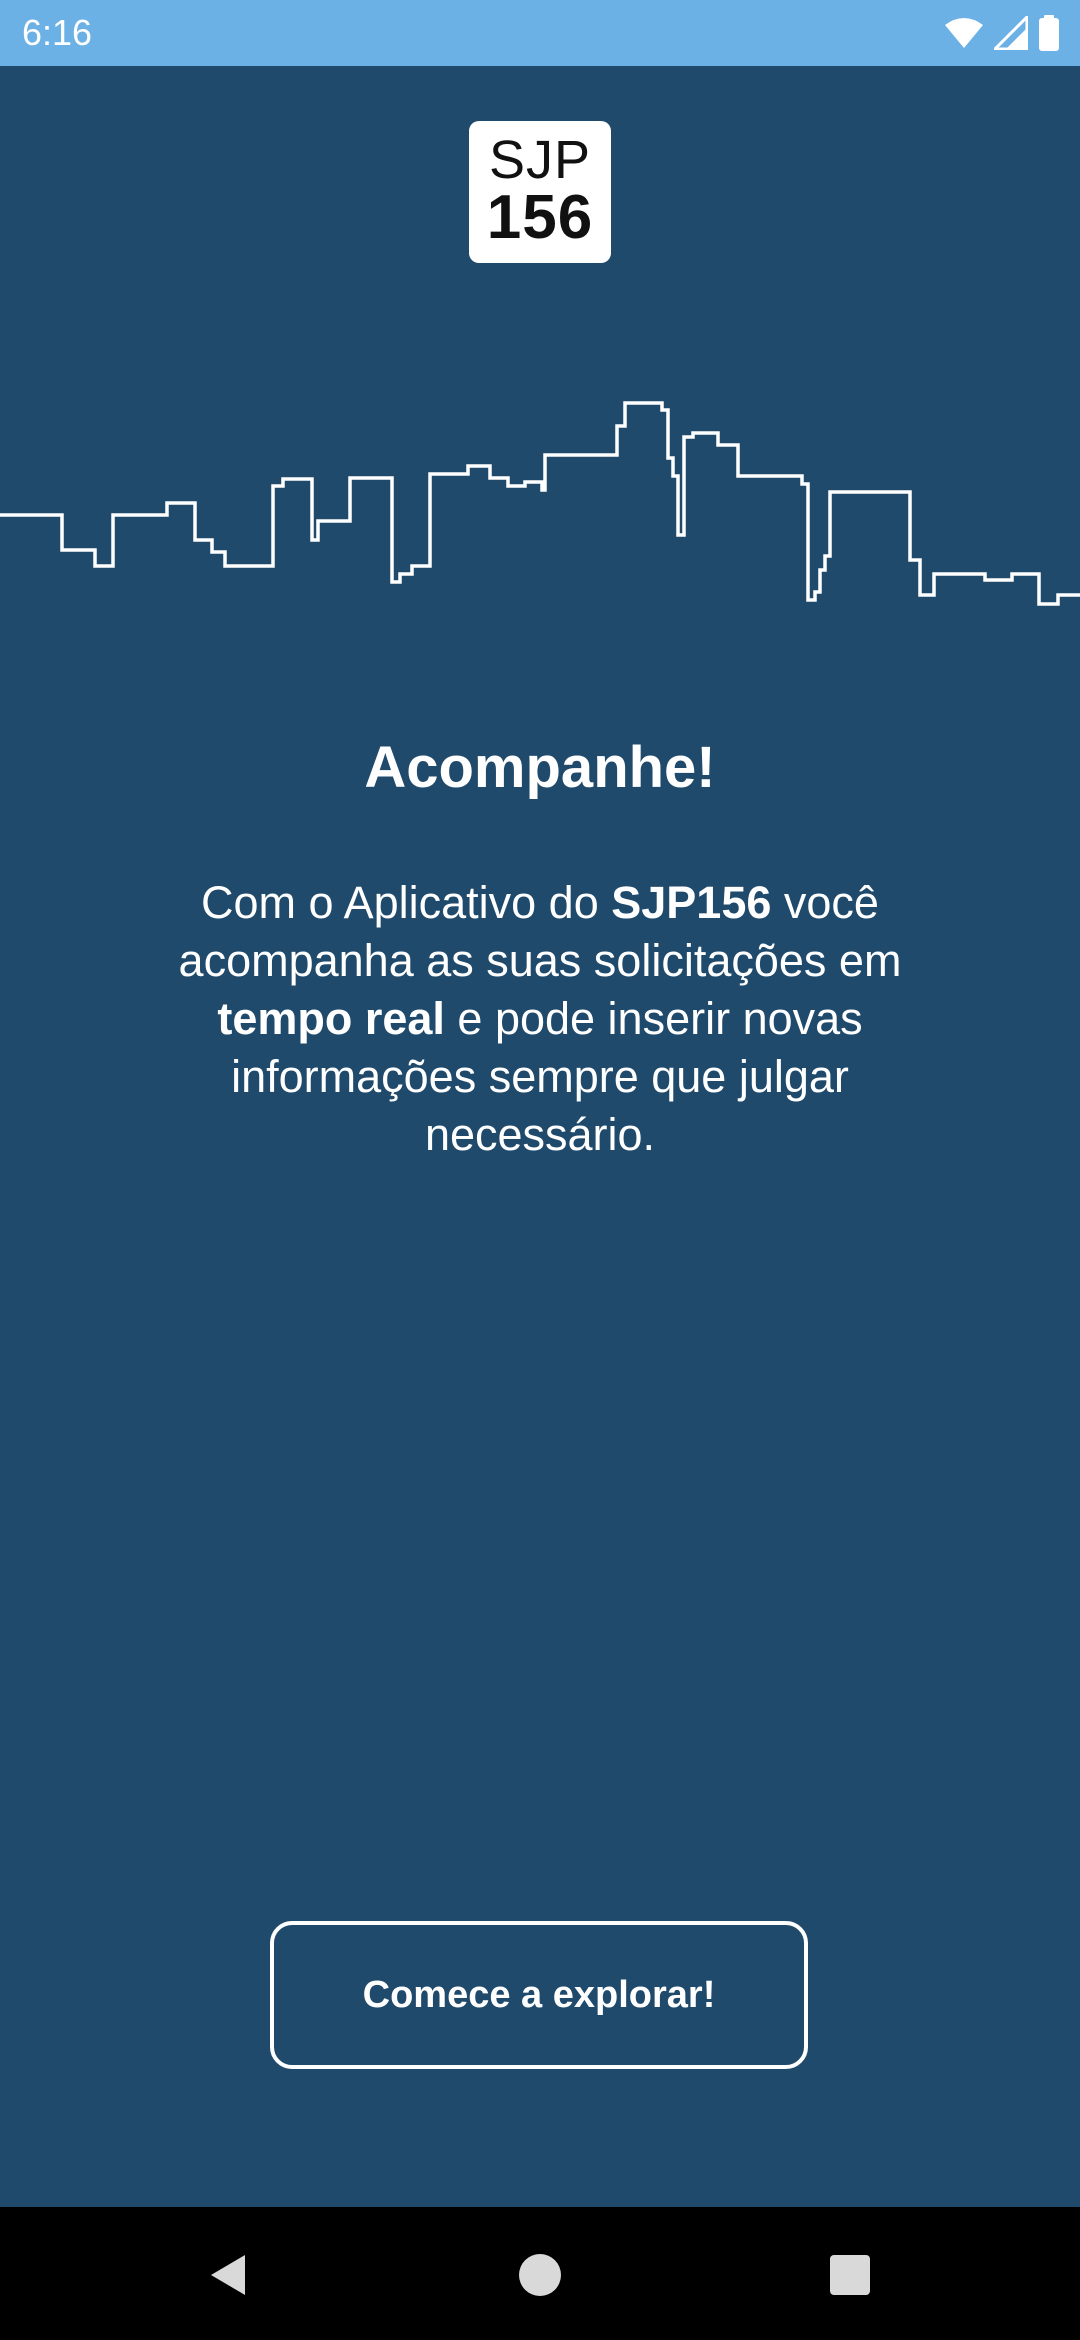  I want to click on wifi-icon, so click(964, 33).